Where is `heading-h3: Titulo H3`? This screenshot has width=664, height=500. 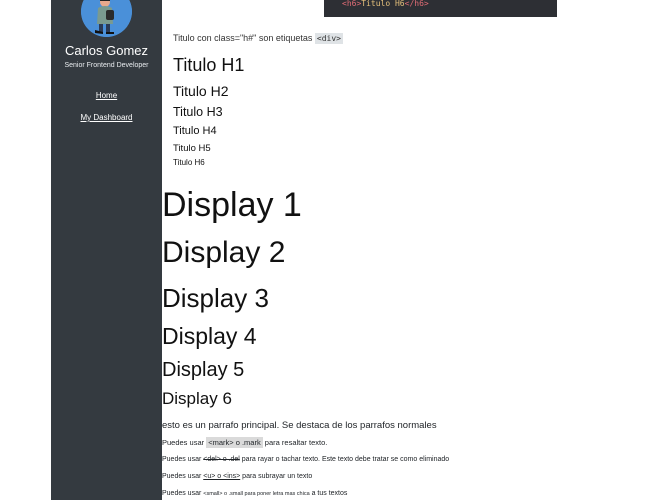 heading-h3: Titulo H3 is located at coordinates (198, 112).